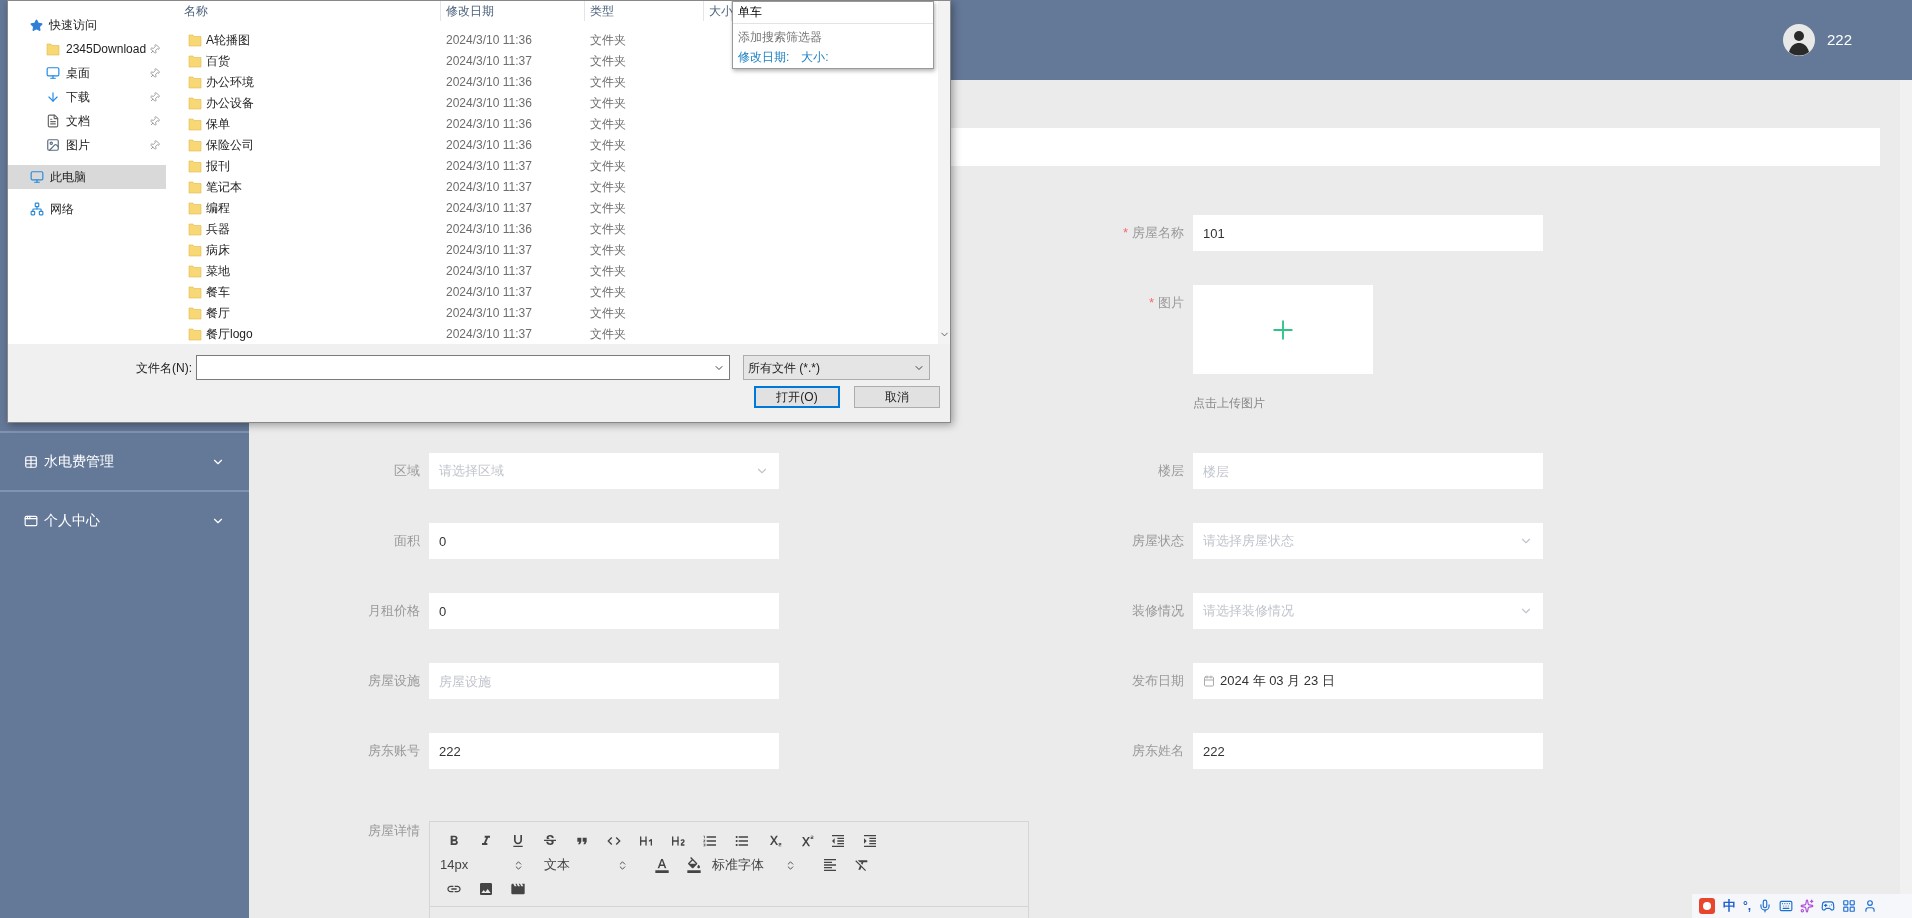  Describe the element at coordinates (124, 460) in the screenshot. I see `sidebar-item: 水电费管理` at that location.